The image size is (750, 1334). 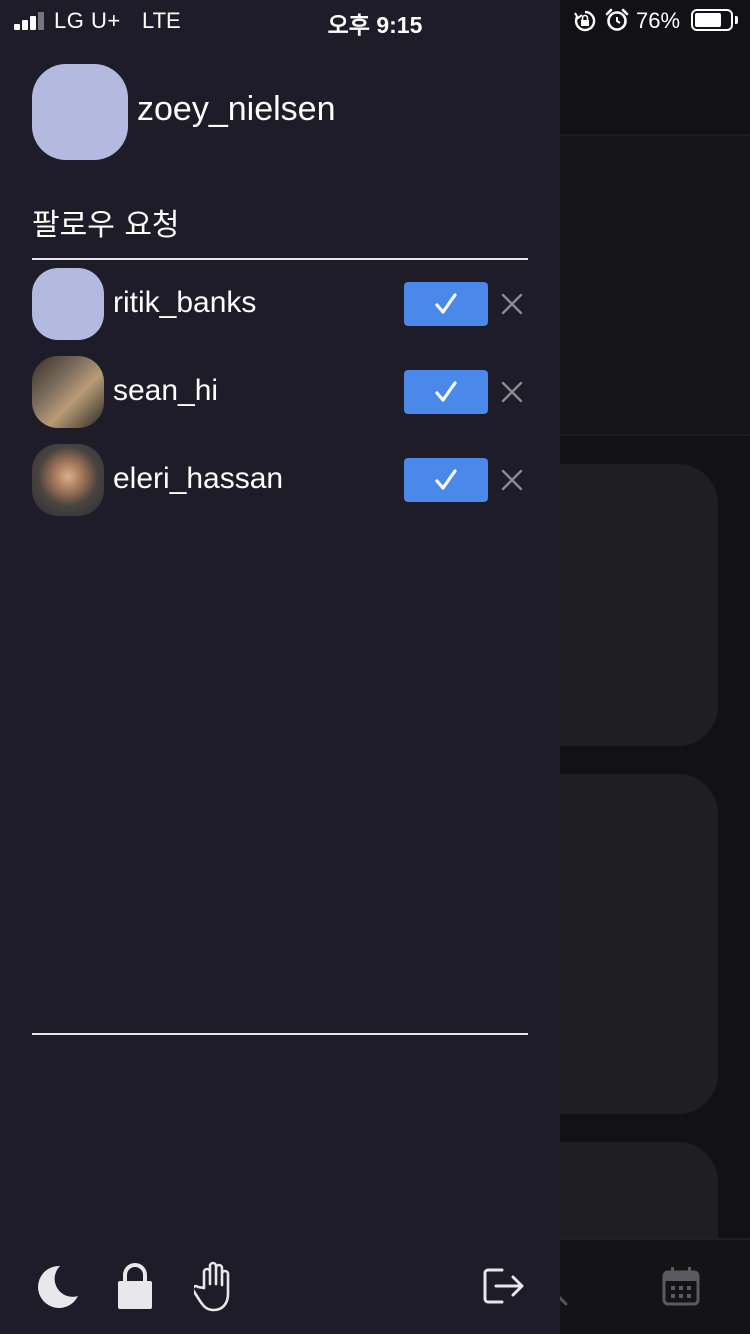 What do you see at coordinates (184, 303) in the screenshot?
I see `request-username: ritik_banks` at bounding box center [184, 303].